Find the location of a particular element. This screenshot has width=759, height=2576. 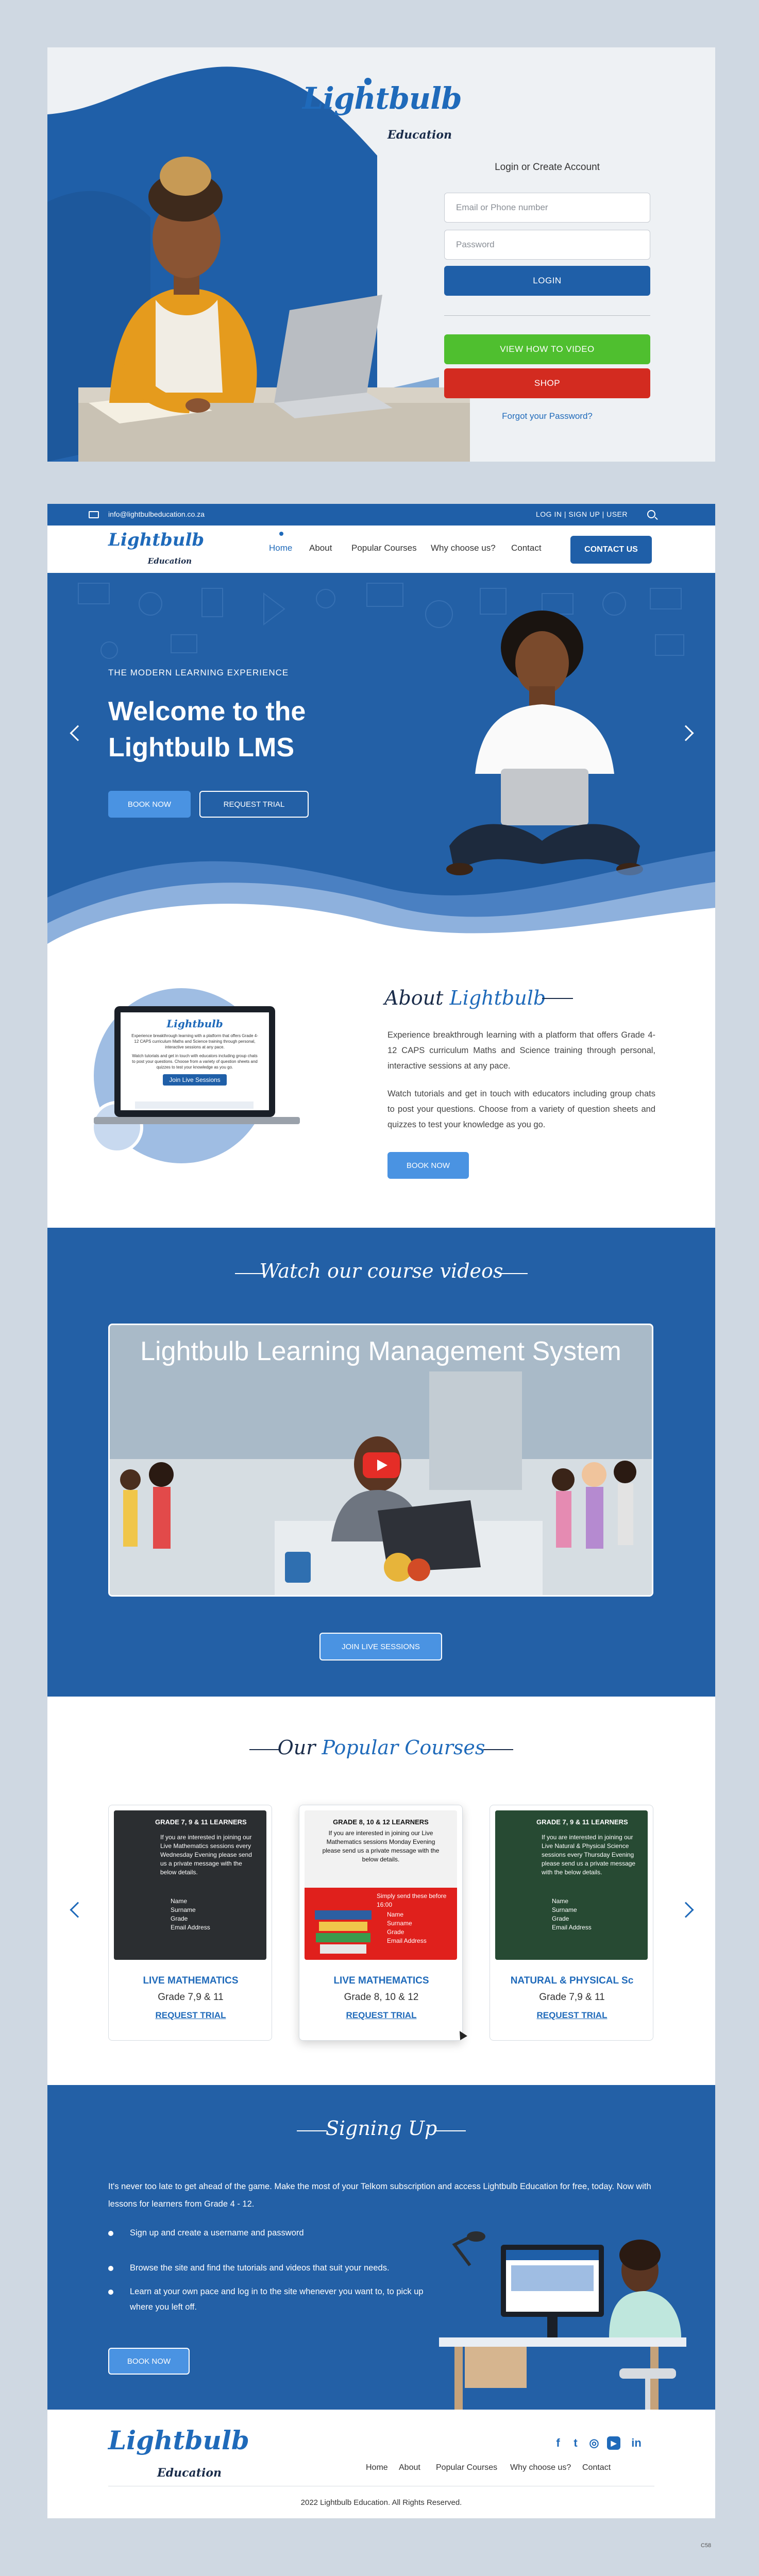

courses-line-left is located at coordinates (264, 1749).